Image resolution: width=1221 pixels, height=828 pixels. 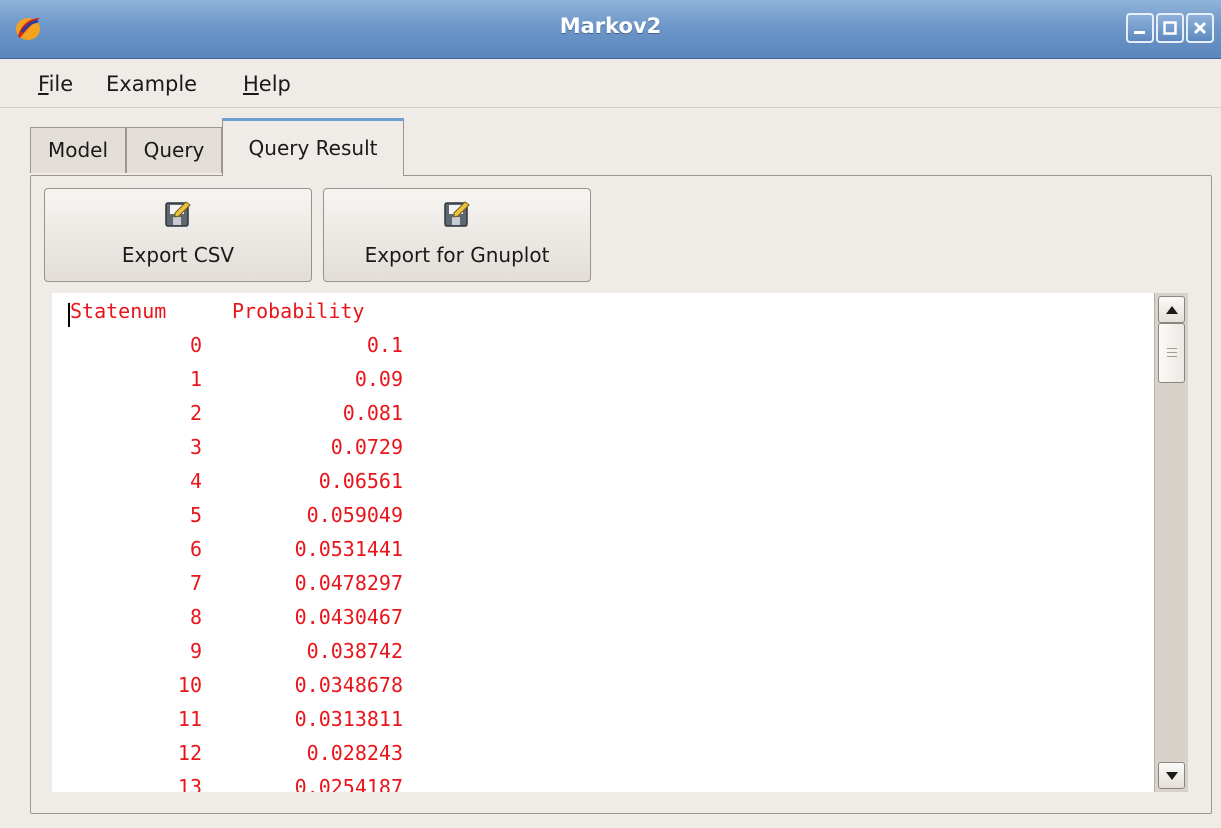 What do you see at coordinates (298, 311) in the screenshot?
I see `column-header-probability: Probability` at bounding box center [298, 311].